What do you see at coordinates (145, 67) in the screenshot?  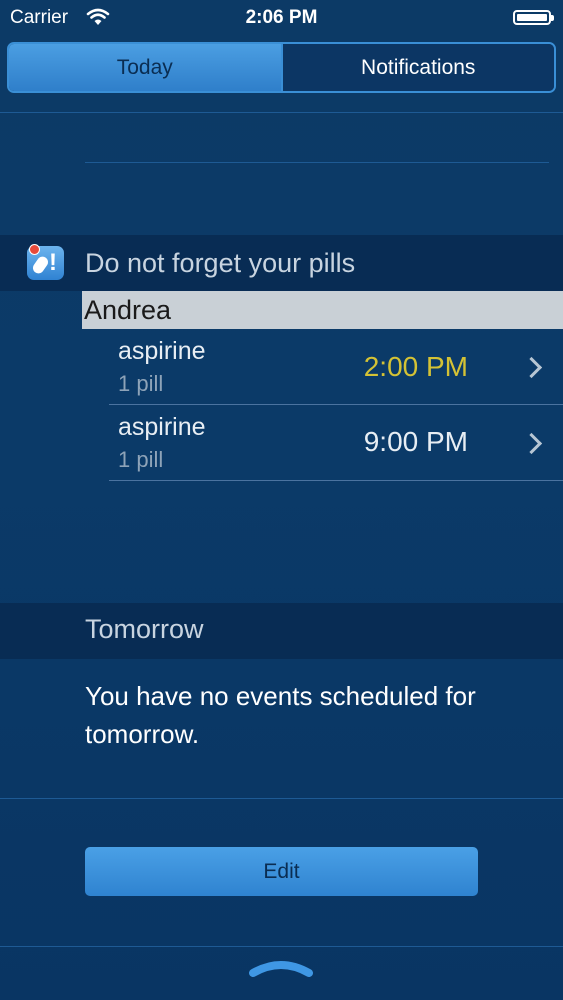 I see `tab-today: Today` at bounding box center [145, 67].